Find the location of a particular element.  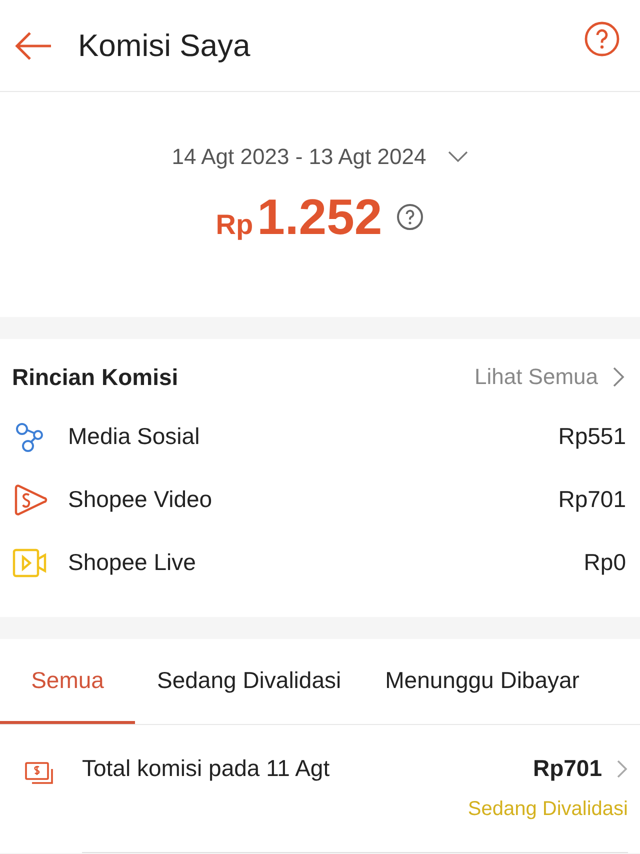

back-icon is located at coordinates (34, 46).